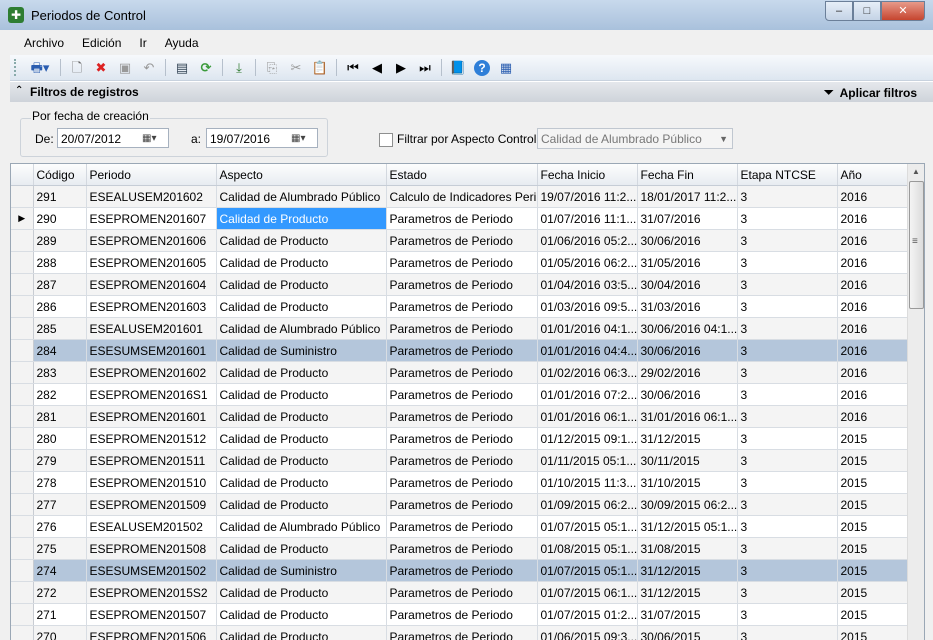 Image resolution: width=933 pixels, height=640 pixels. I want to click on undo-icon: ↶, so click(149, 68).